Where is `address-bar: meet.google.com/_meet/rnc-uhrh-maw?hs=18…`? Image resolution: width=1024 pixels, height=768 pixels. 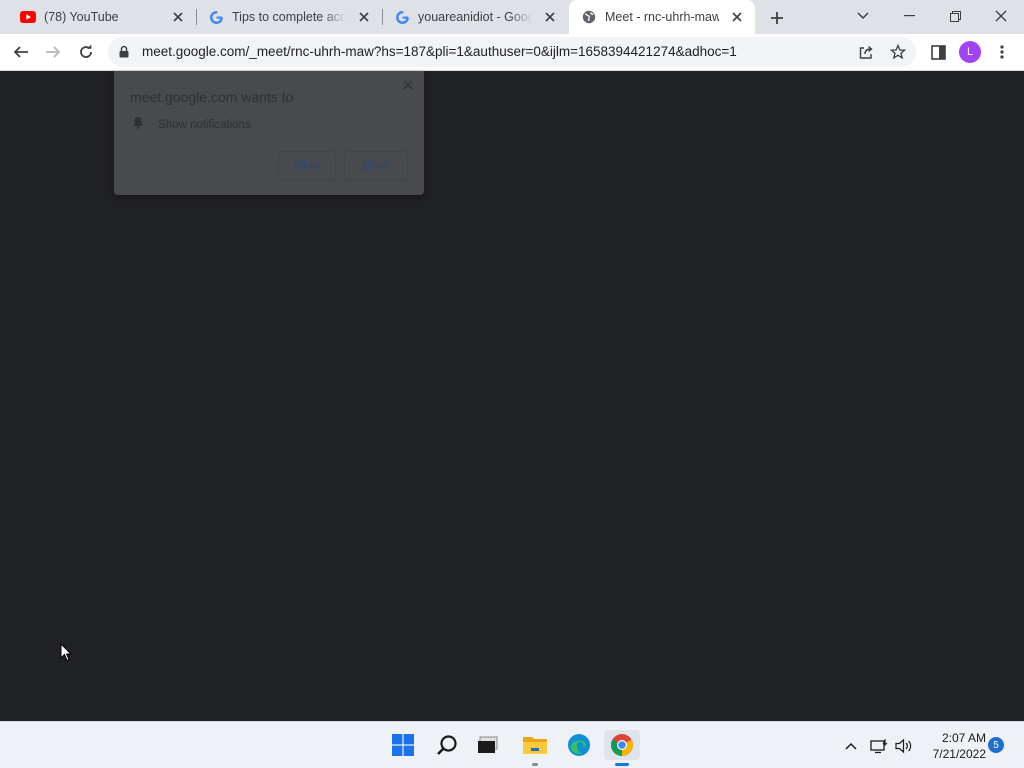 address-bar: meet.google.com/_meet/rnc-uhrh-maw?hs=18… is located at coordinates (512, 52).